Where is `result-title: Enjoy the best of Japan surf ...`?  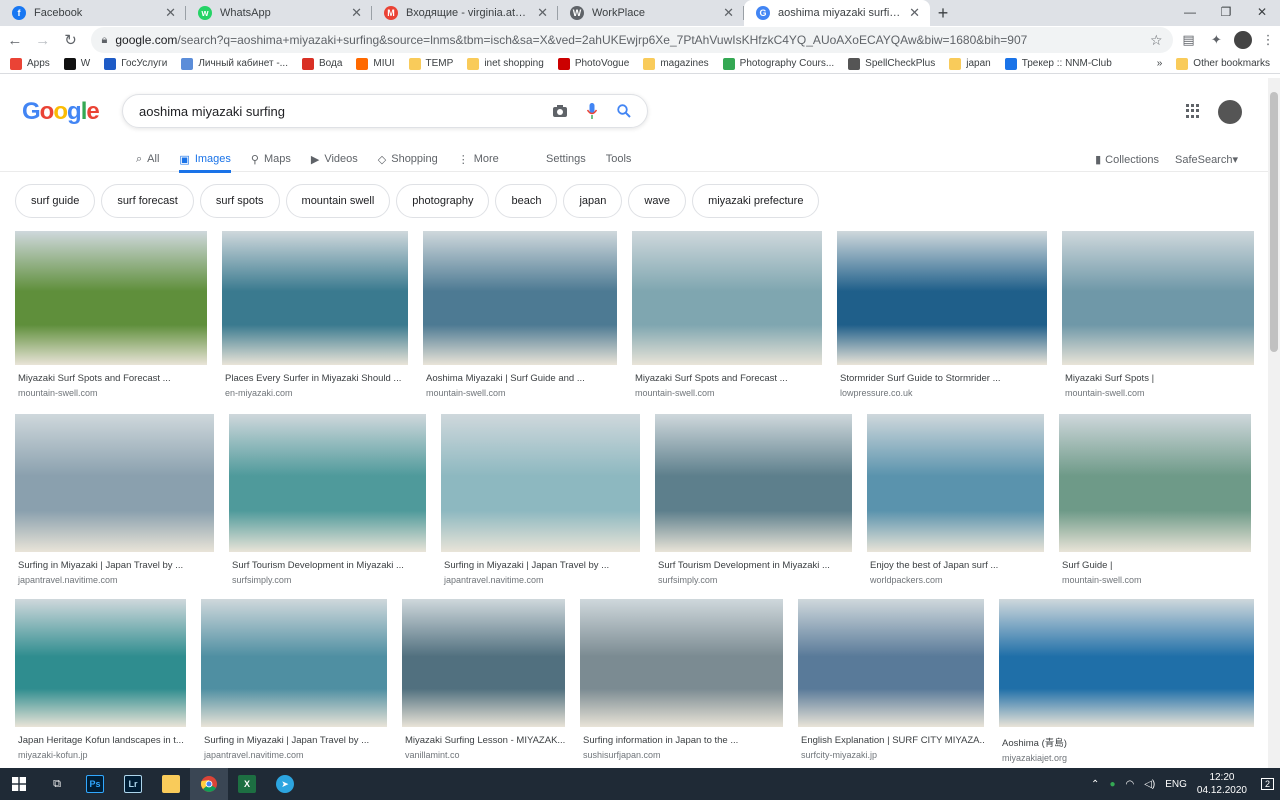 result-title: Enjoy the best of Japan surf ... is located at coordinates (955, 565).